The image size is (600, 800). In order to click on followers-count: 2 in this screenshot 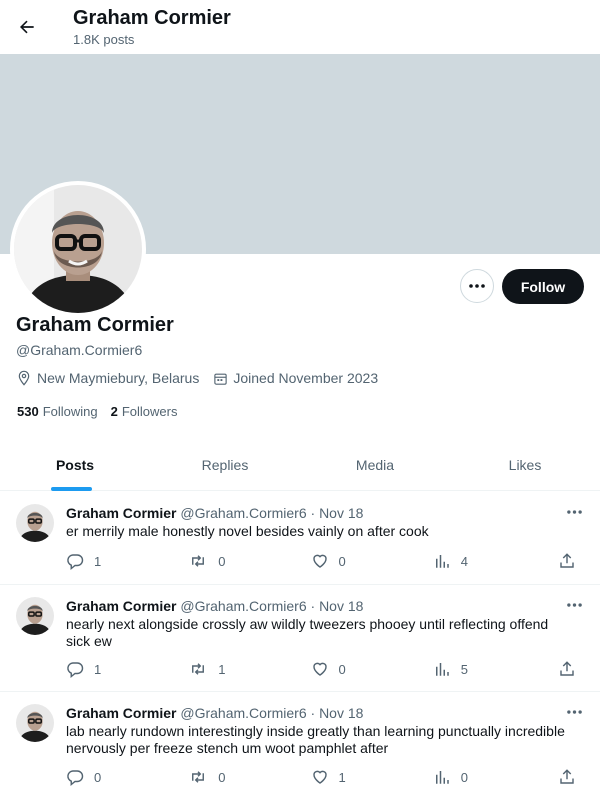, I will do `click(114, 411)`.